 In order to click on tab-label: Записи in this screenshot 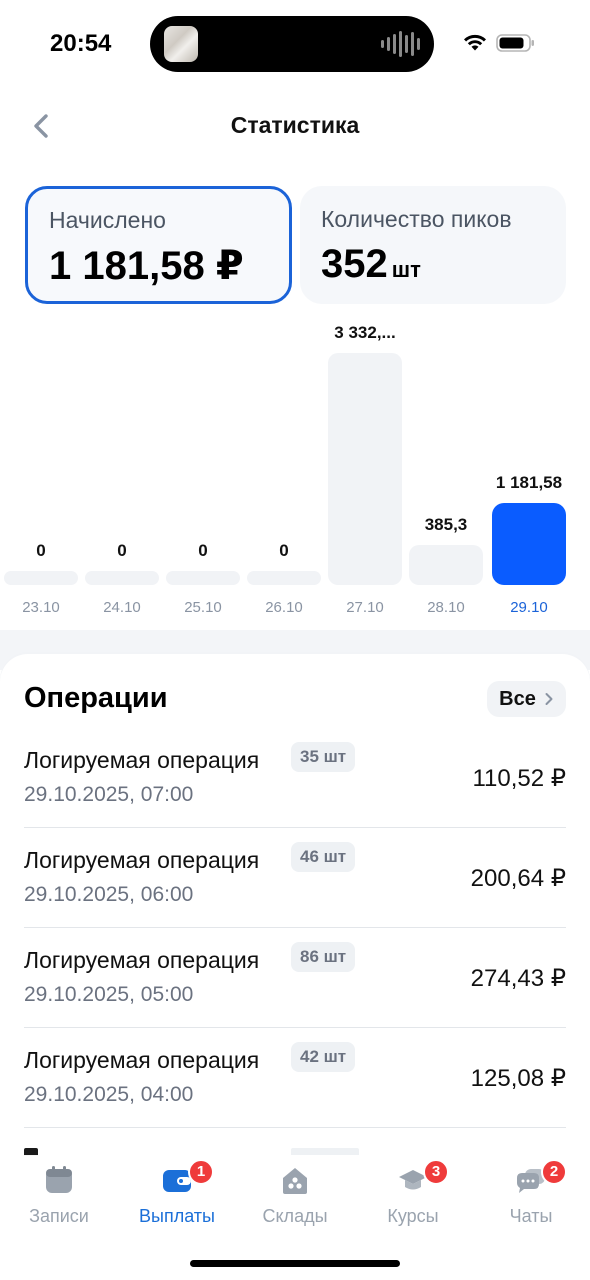, I will do `click(59, 1216)`.